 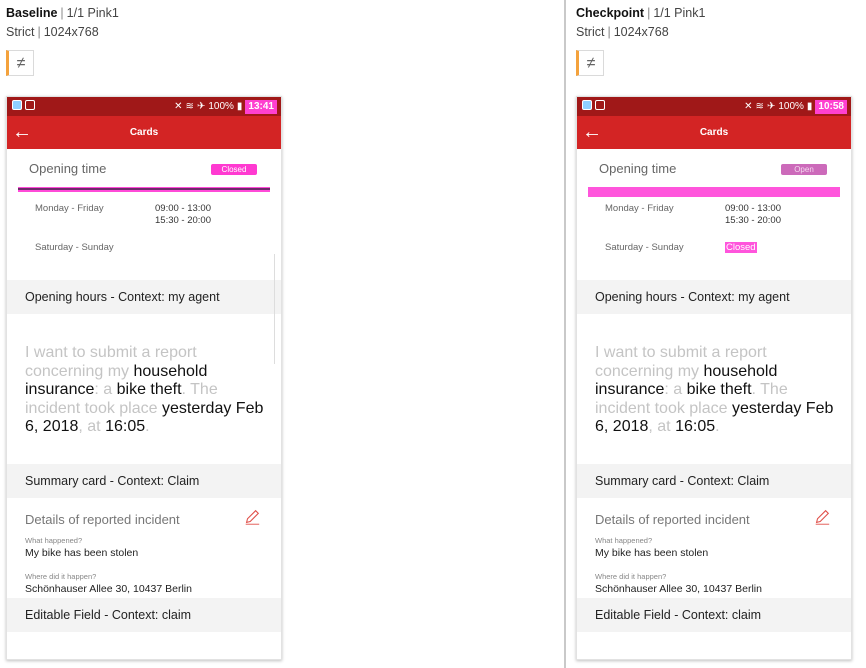 I want to click on column-name: Baseline, so click(x=32, y=13).